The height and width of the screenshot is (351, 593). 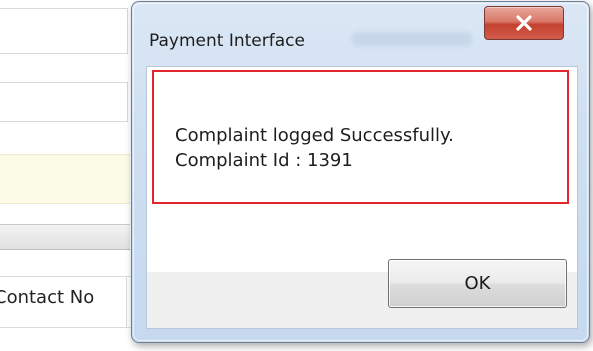 I want to click on background-grid-header, so click(x=65, y=237).